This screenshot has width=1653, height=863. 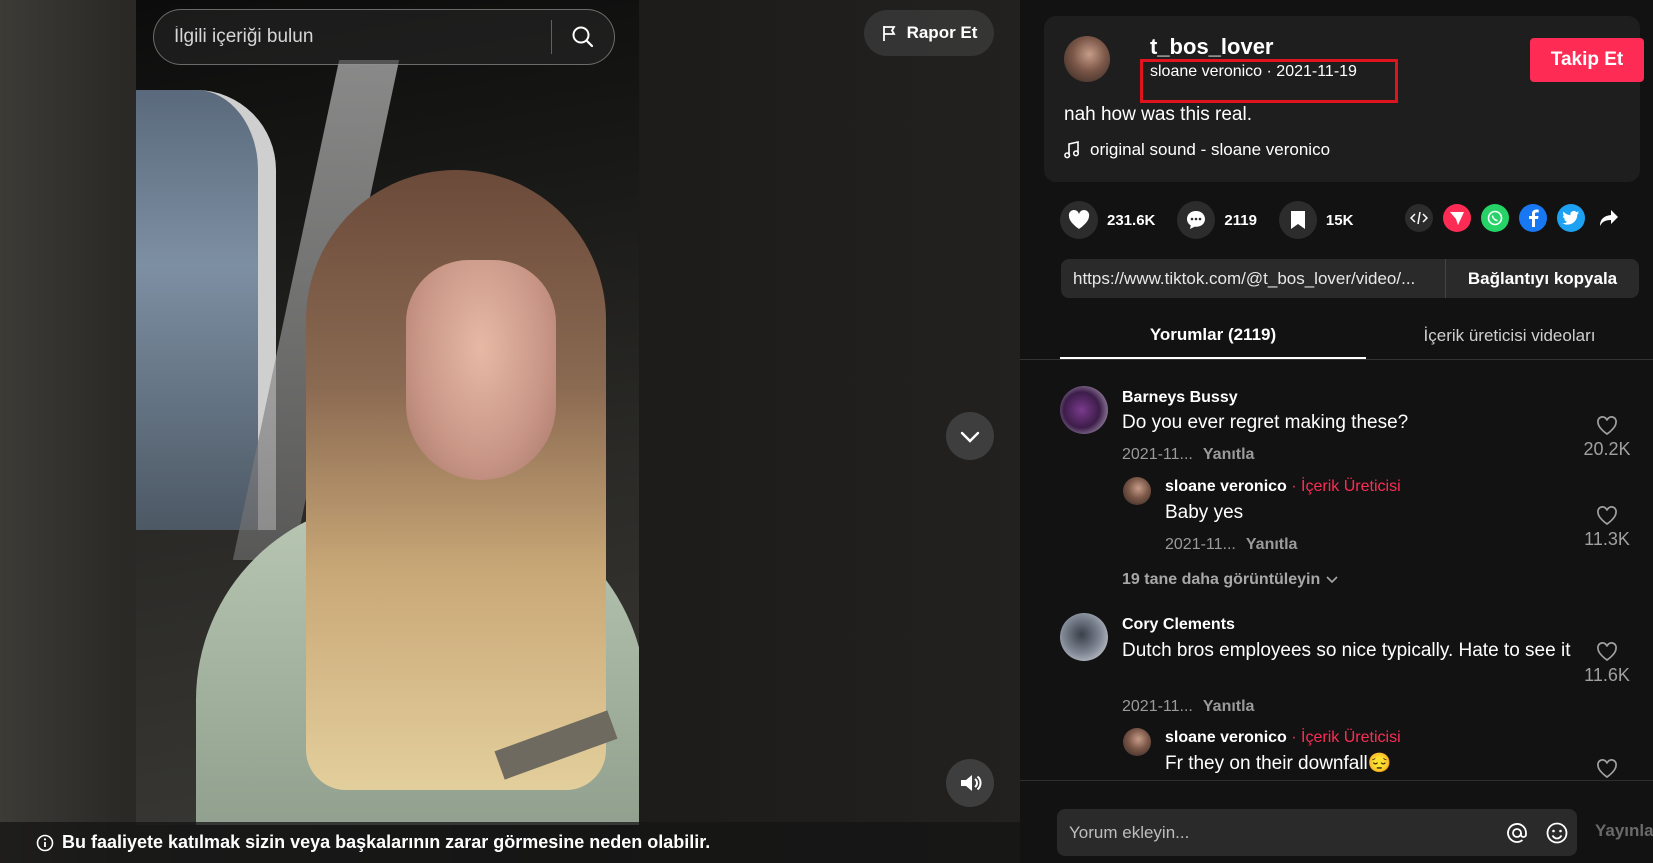 What do you see at coordinates (1180, 398) in the screenshot?
I see `comment-author: Barneys Bussy` at bounding box center [1180, 398].